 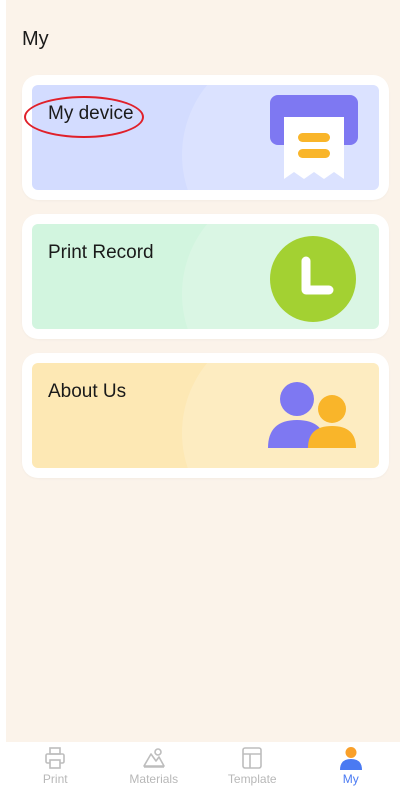 I want to click on about-us-card-body: About Us, so click(x=205, y=415).